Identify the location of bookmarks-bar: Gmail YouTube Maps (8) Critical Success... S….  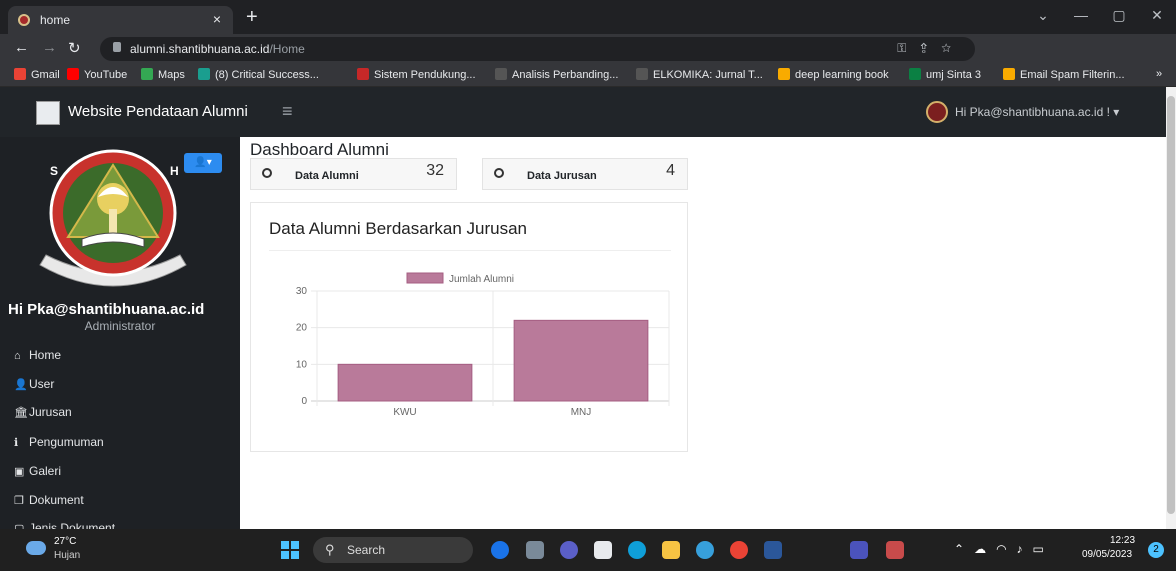
(588, 75).